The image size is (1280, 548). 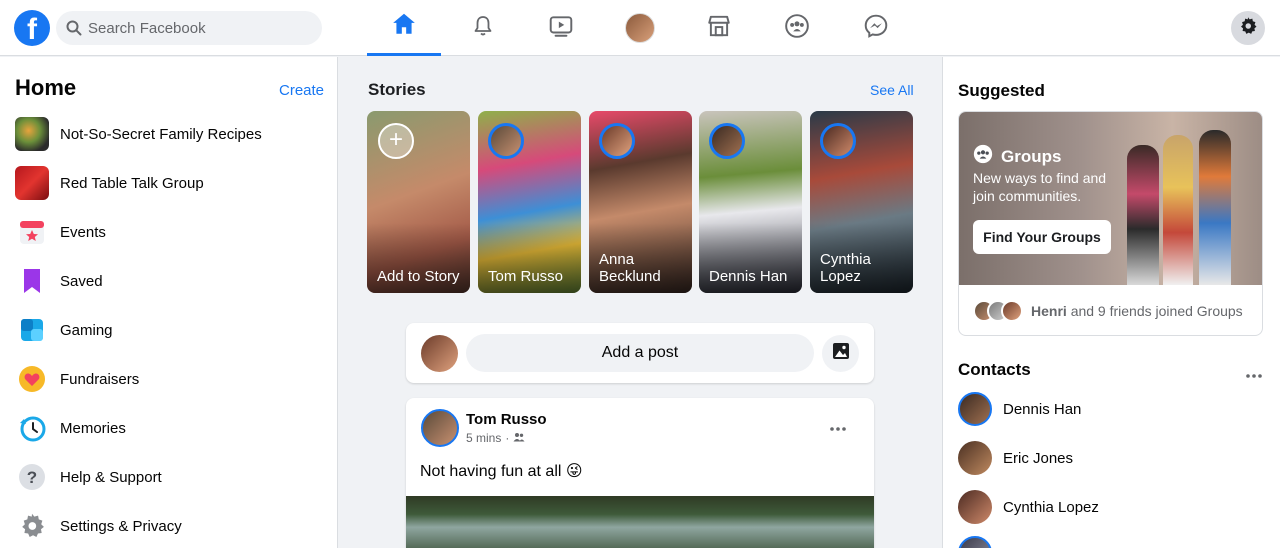 I want to click on contacts-options-button, so click(x=1254, y=374).